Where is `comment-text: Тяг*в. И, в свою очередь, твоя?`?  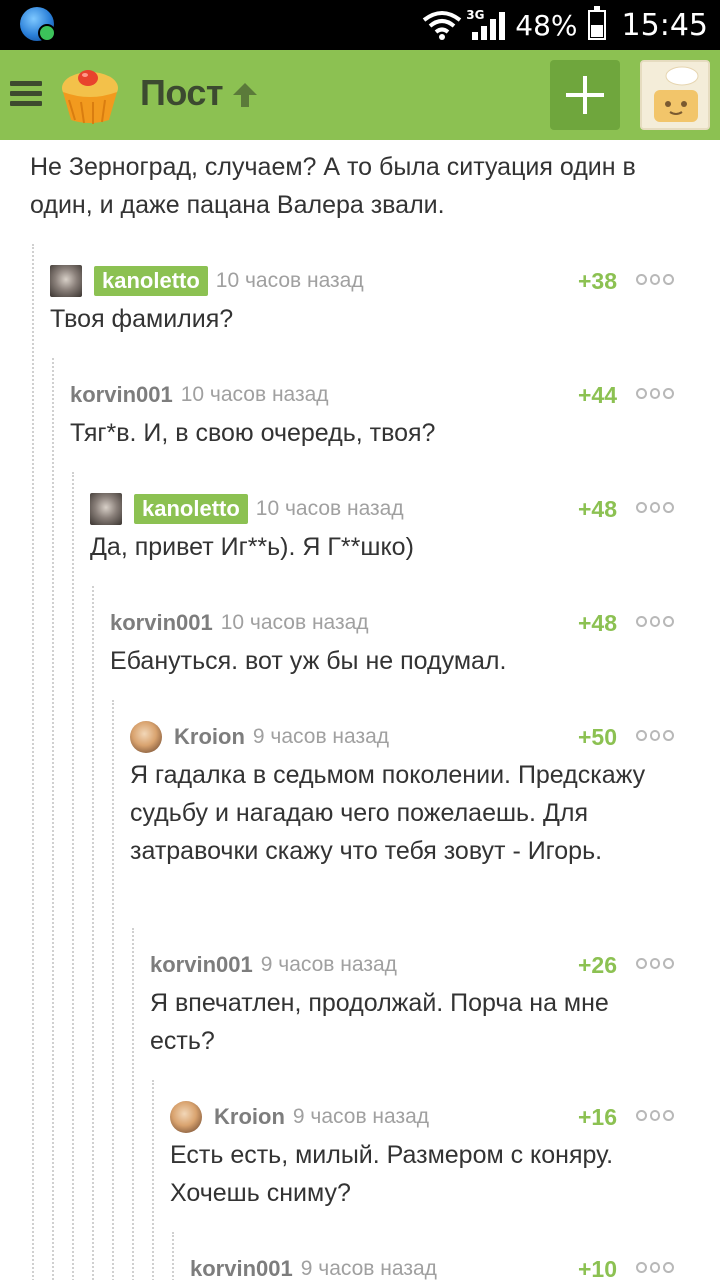 comment-text: Тяг*в. И, в свою очередь, твоя? is located at coordinates (253, 433).